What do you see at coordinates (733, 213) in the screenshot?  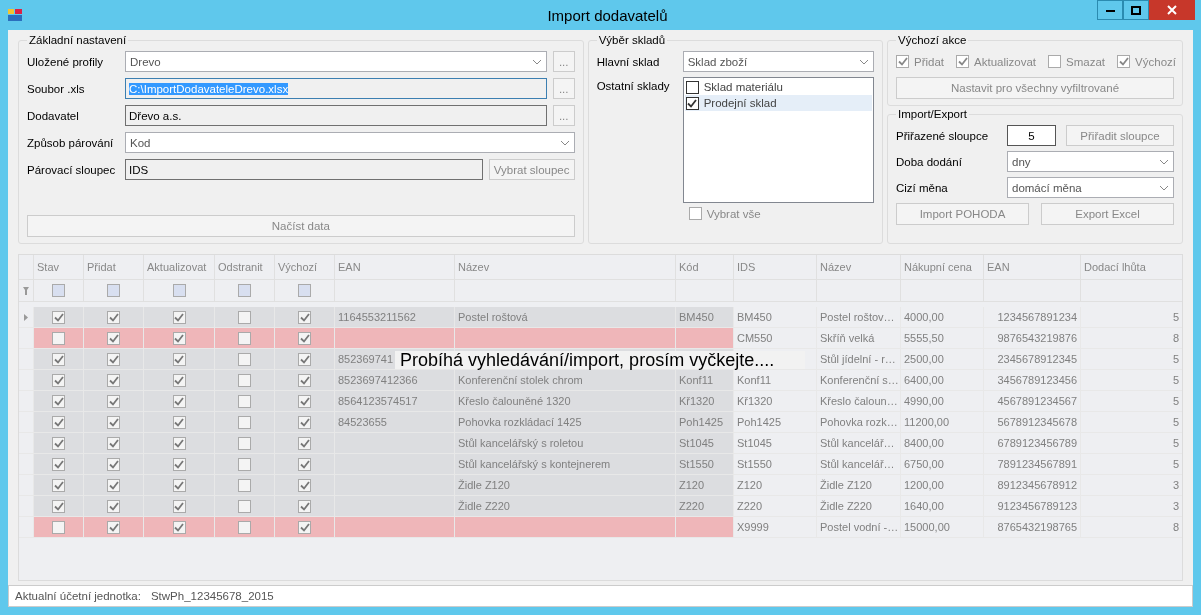 I see `checkbox-label: Vybrat vše` at bounding box center [733, 213].